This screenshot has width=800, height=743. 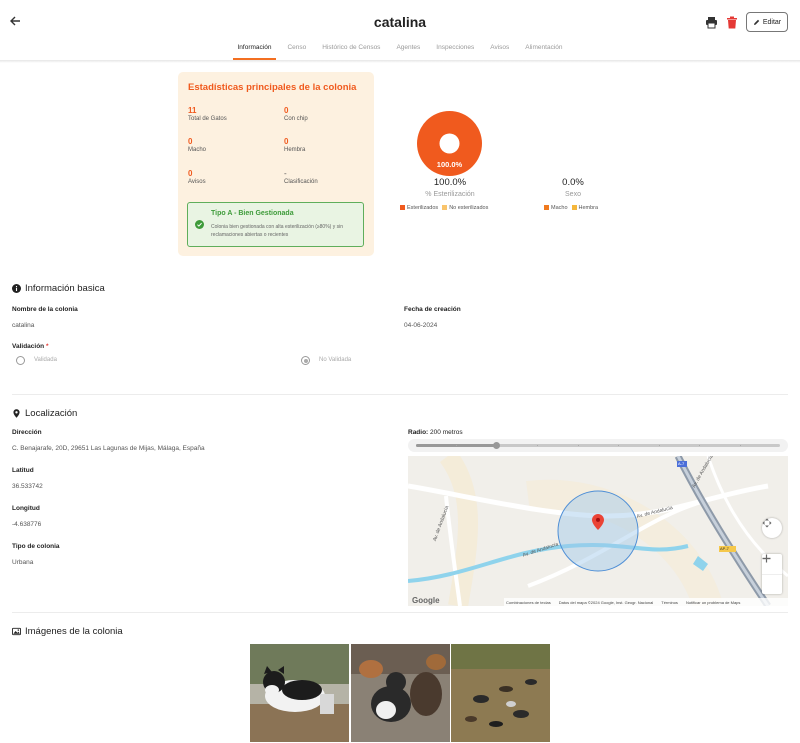 What do you see at coordinates (296, 51) in the screenshot?
I see `tab-censo: Censo` at bounding box center [296, 51].